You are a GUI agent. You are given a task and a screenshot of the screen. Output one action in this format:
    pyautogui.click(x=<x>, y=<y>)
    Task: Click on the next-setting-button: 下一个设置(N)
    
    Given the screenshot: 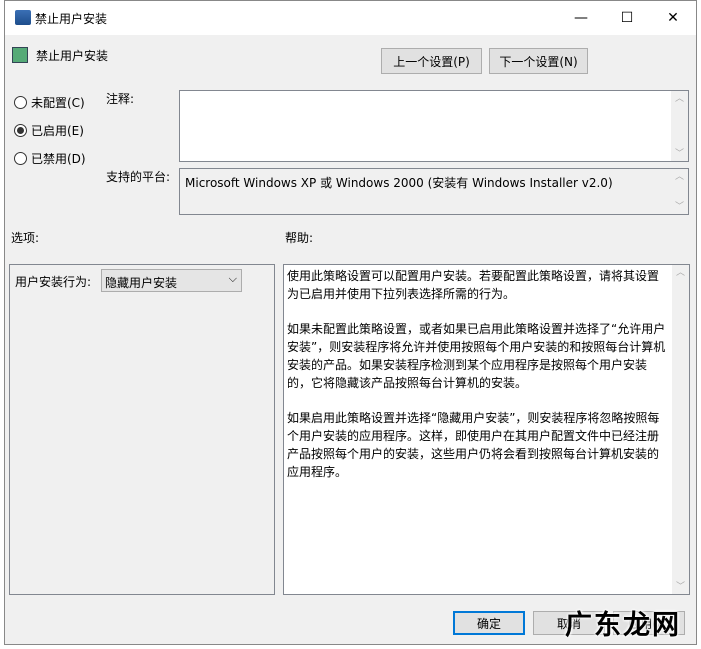 What is the action you would take?
    pyautogui.click(x=538, y=61)
    